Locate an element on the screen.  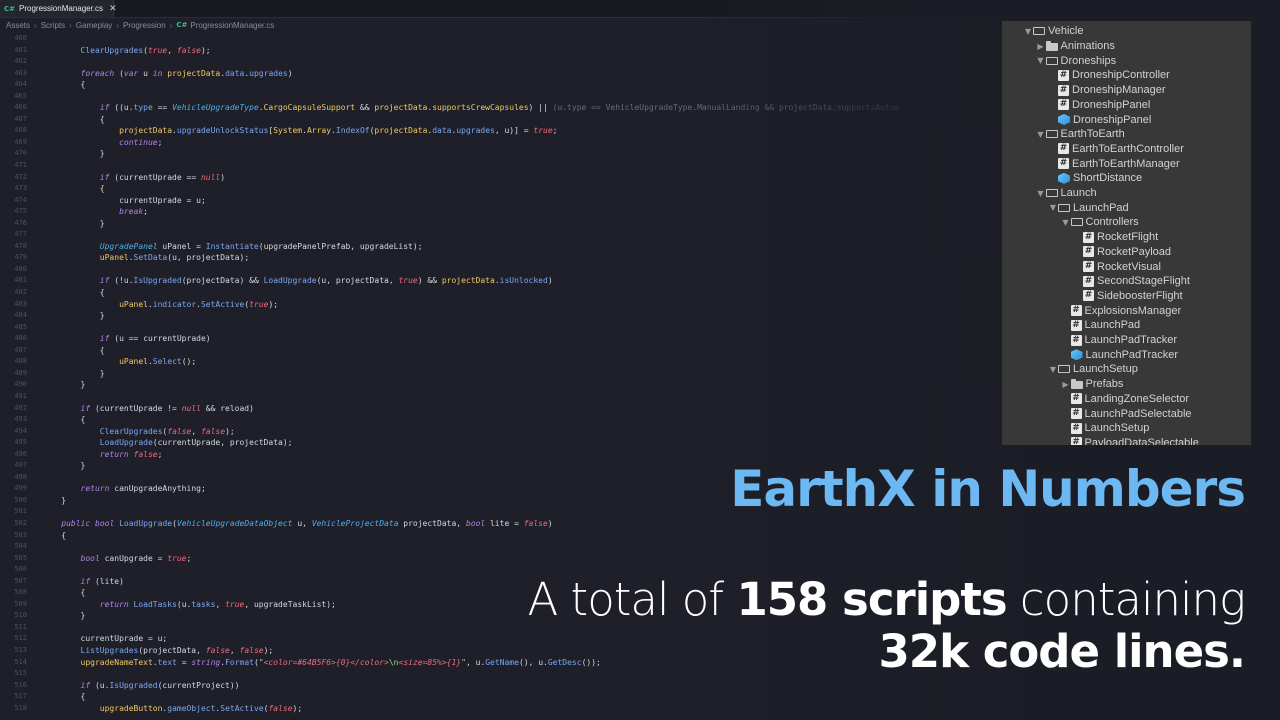
tree-item: ▼ Droneships is located at coordinates (1076, 60).